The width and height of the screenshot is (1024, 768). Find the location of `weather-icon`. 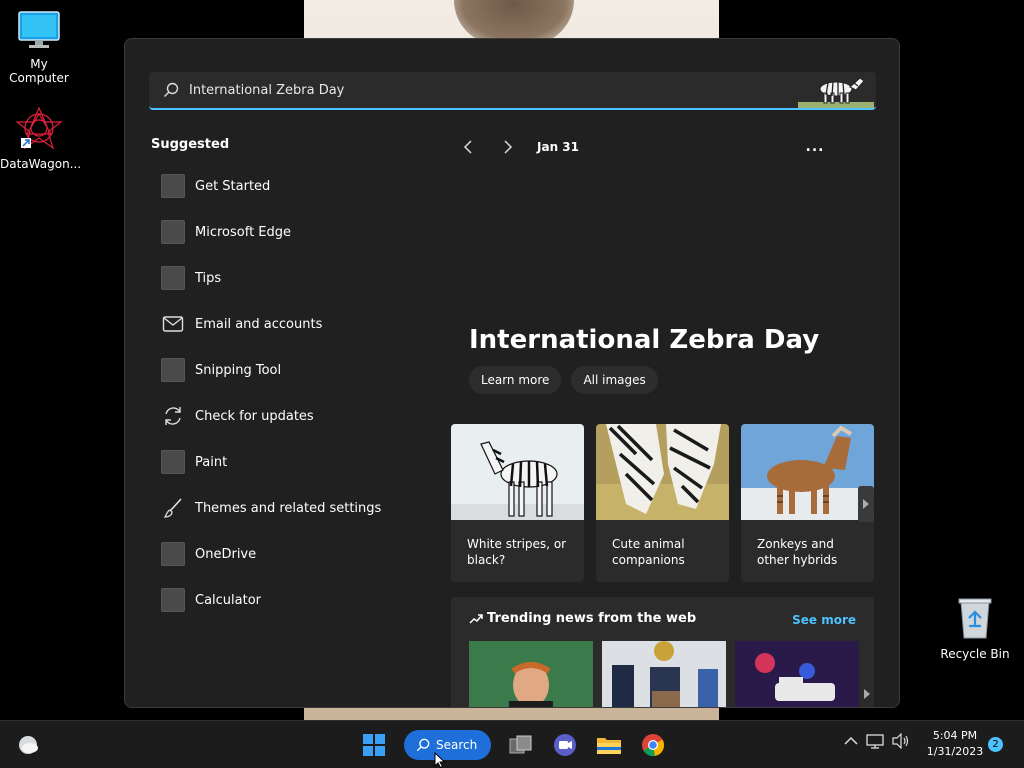

weather-icon is located at coordinates (28, 745).